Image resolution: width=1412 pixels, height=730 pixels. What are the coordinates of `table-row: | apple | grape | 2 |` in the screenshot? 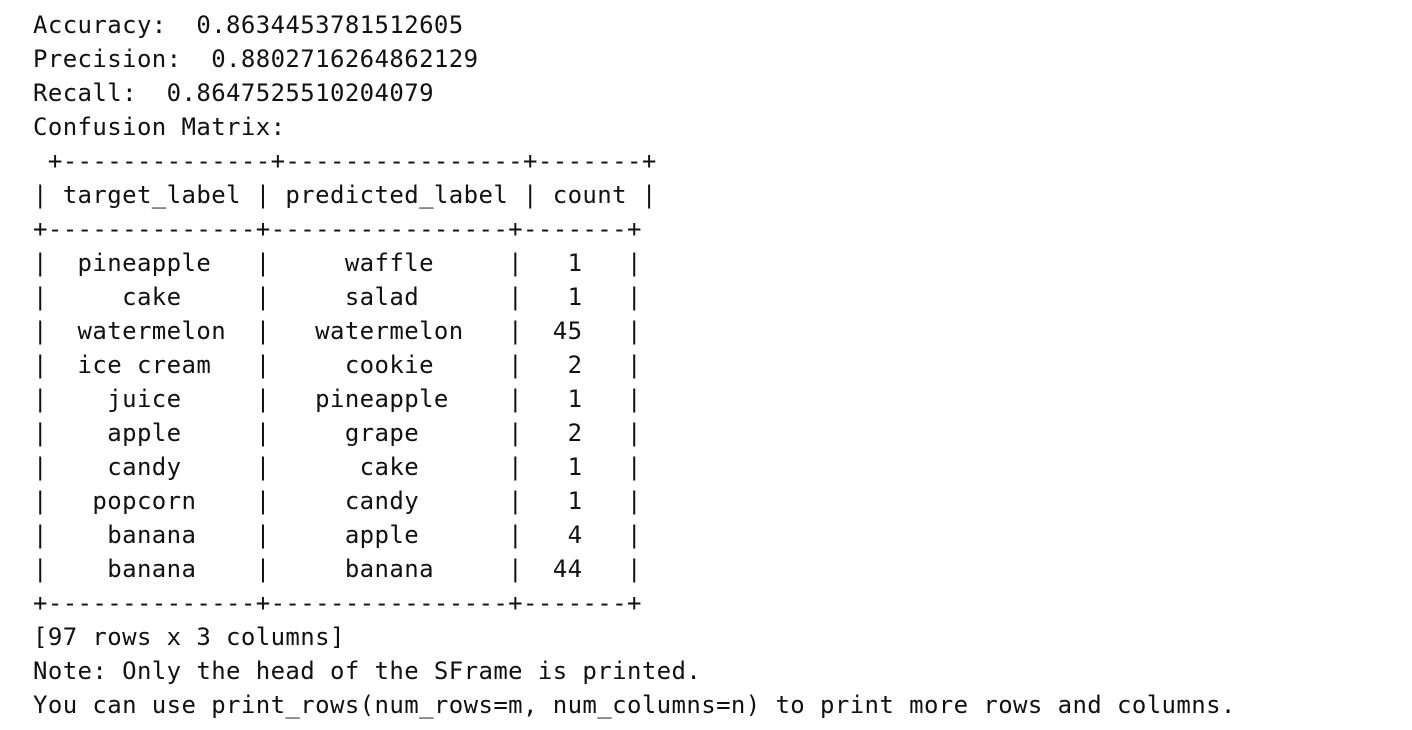 It's located at (337, 433).